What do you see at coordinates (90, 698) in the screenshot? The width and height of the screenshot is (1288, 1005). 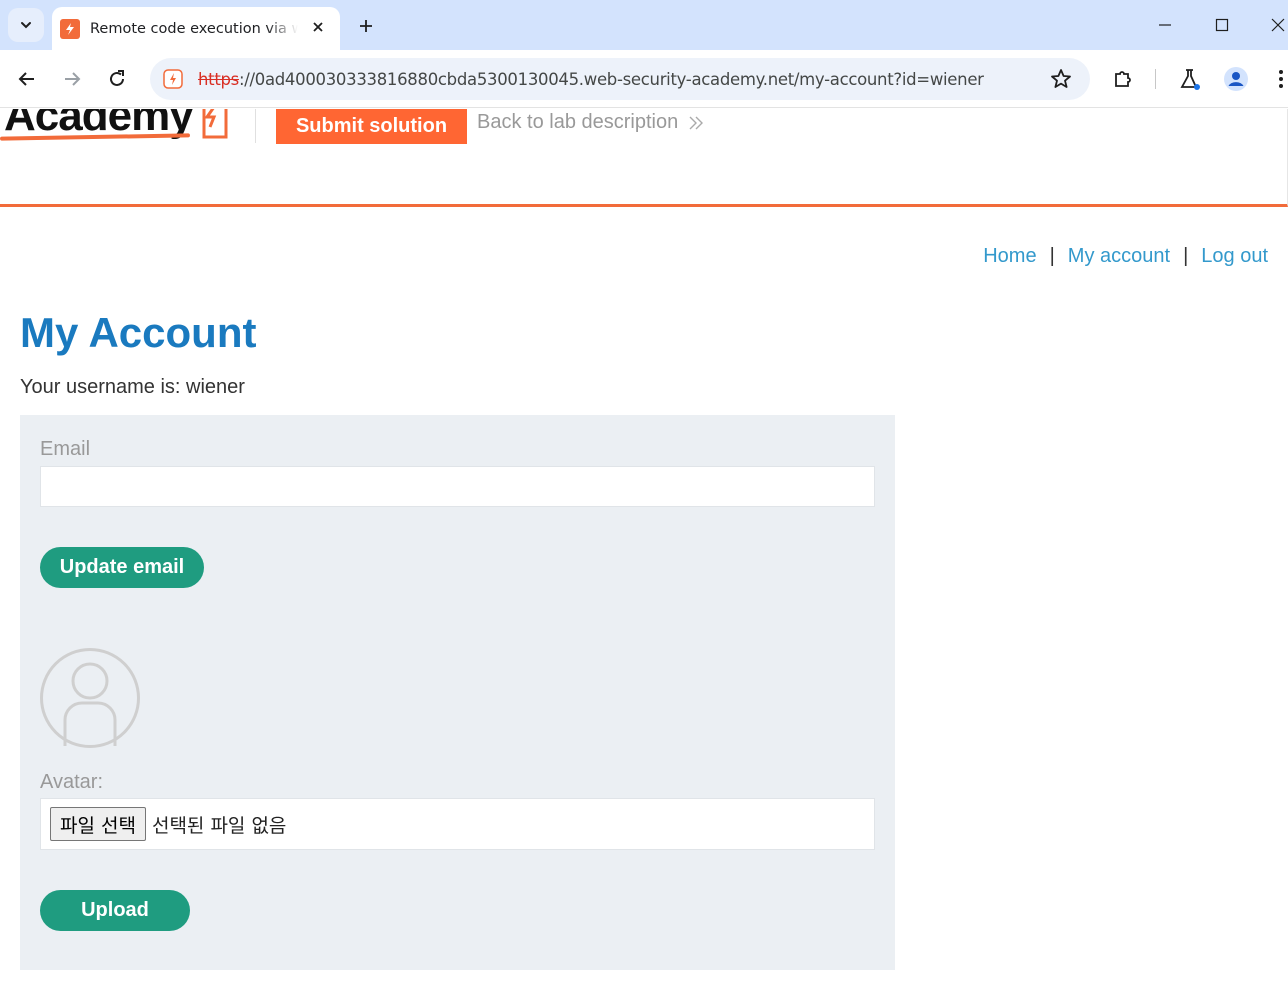 I see `avatar-placeholder-icon` at bounding box center [90, 698].